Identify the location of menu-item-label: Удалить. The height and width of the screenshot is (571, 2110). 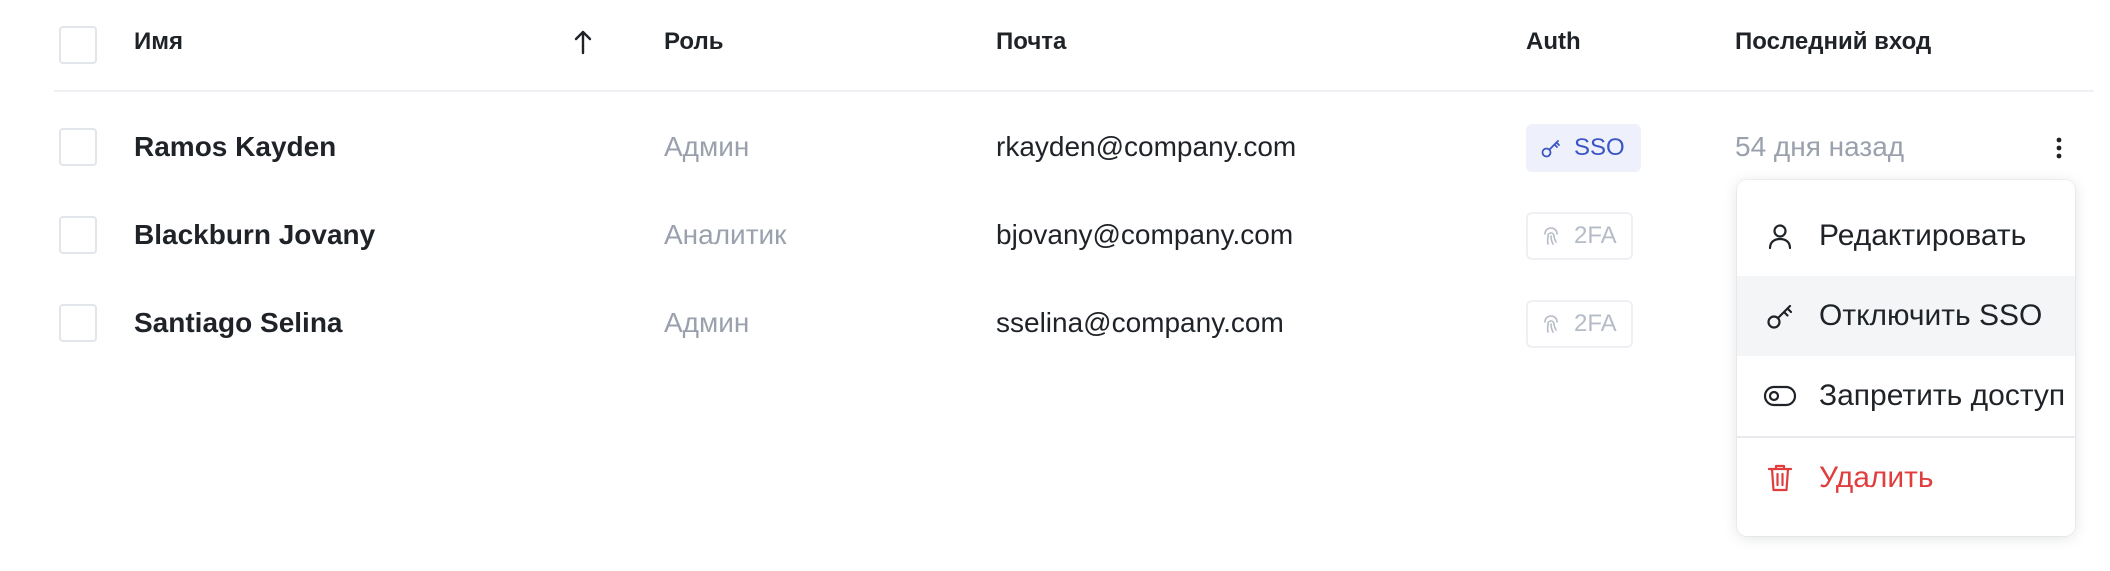
(1876, 477).